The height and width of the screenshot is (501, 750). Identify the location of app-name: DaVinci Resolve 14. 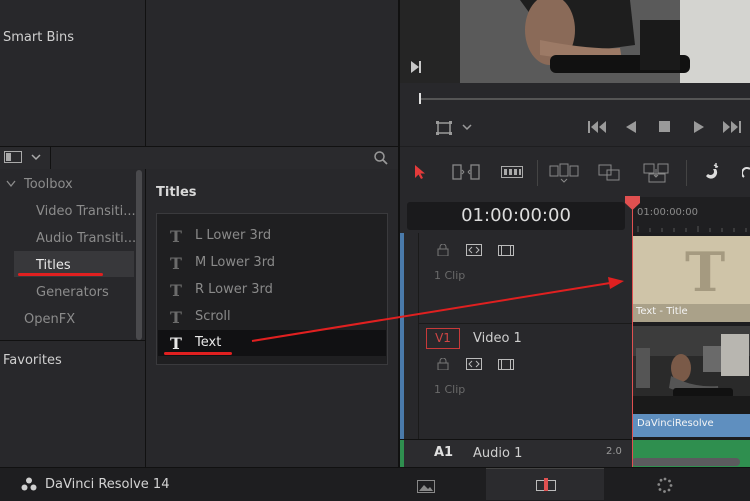
(107, 484).